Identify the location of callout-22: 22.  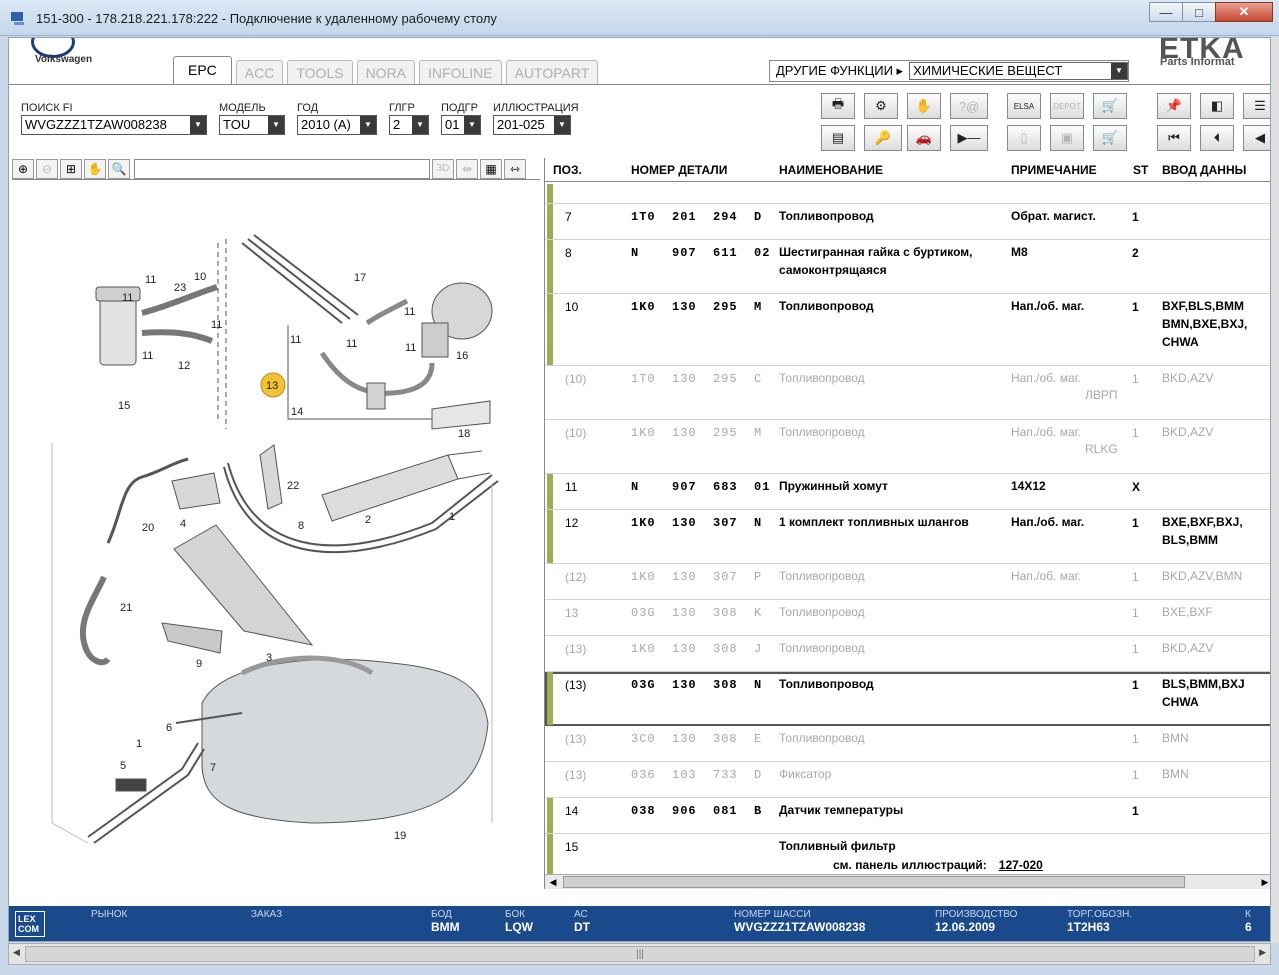
(293, 486).